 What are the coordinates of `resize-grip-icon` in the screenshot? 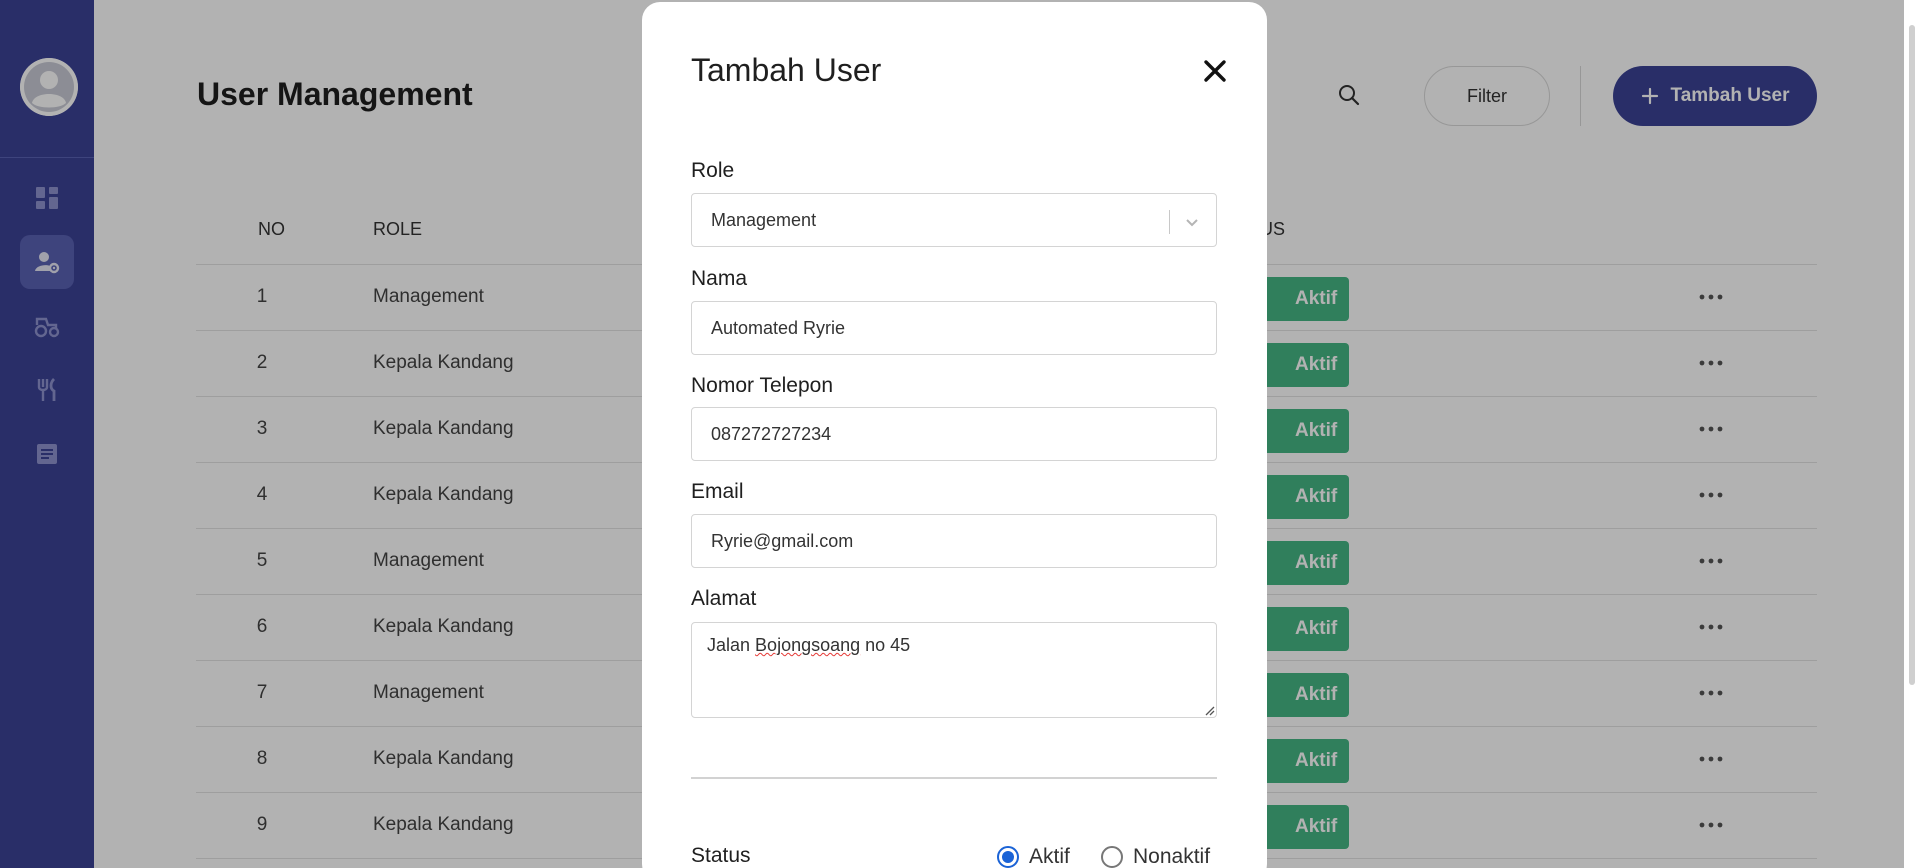 It's located at (1209, 710).